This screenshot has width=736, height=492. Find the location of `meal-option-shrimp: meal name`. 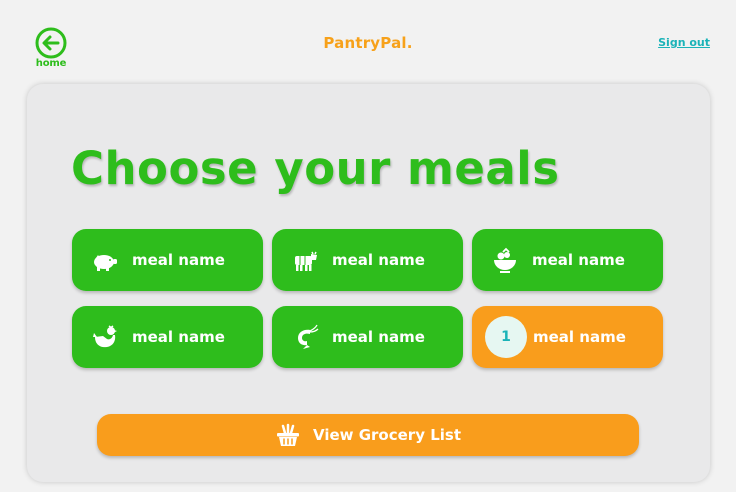

meal-option-shrimp: meal name is located at coordinates (367, 337).